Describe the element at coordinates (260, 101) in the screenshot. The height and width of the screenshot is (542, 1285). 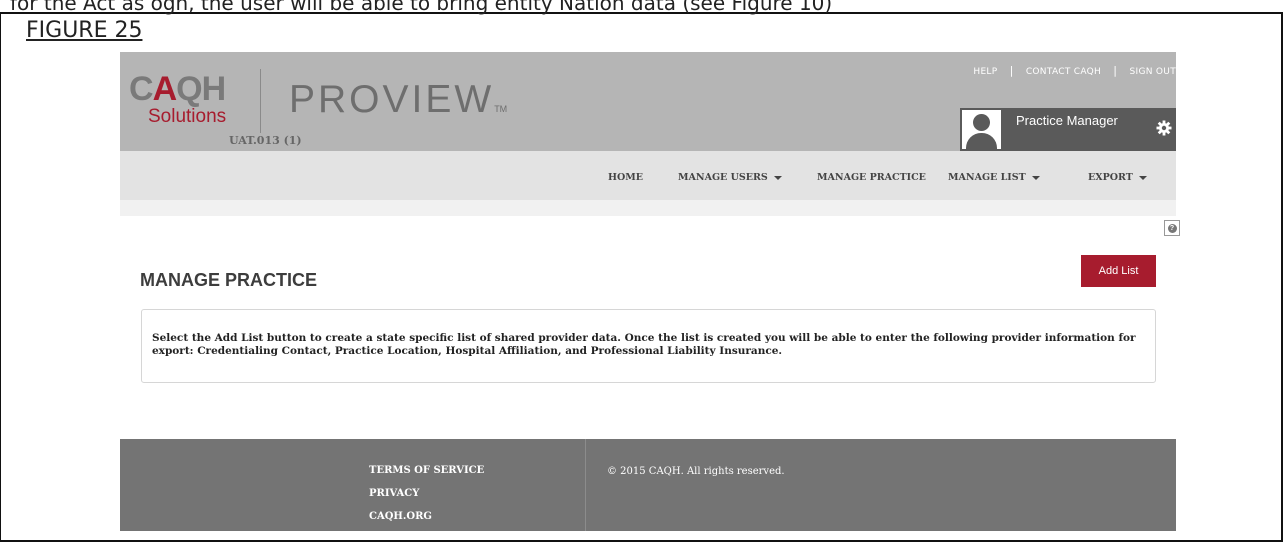
I see `logo-divider` at that location.